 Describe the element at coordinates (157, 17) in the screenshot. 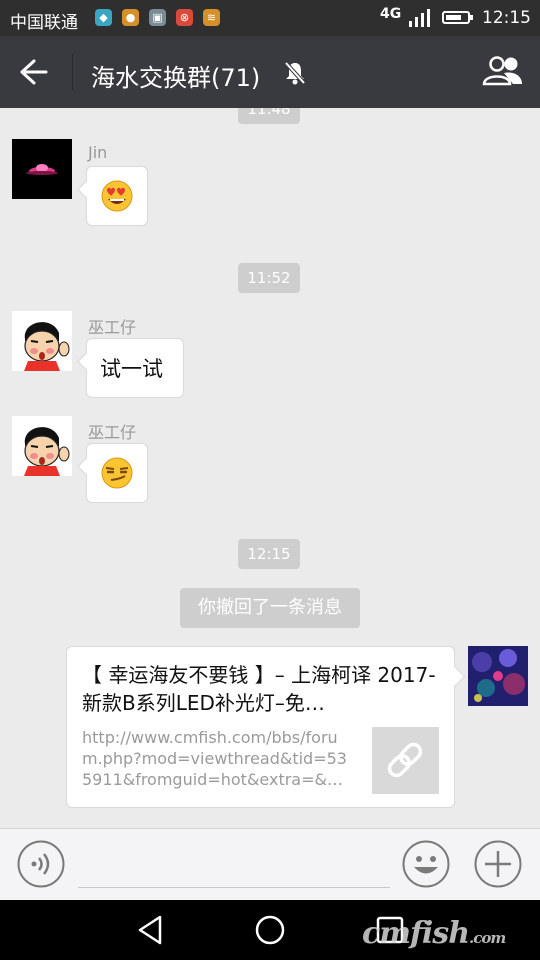

I see `gallery-icon: ▣` at that location.